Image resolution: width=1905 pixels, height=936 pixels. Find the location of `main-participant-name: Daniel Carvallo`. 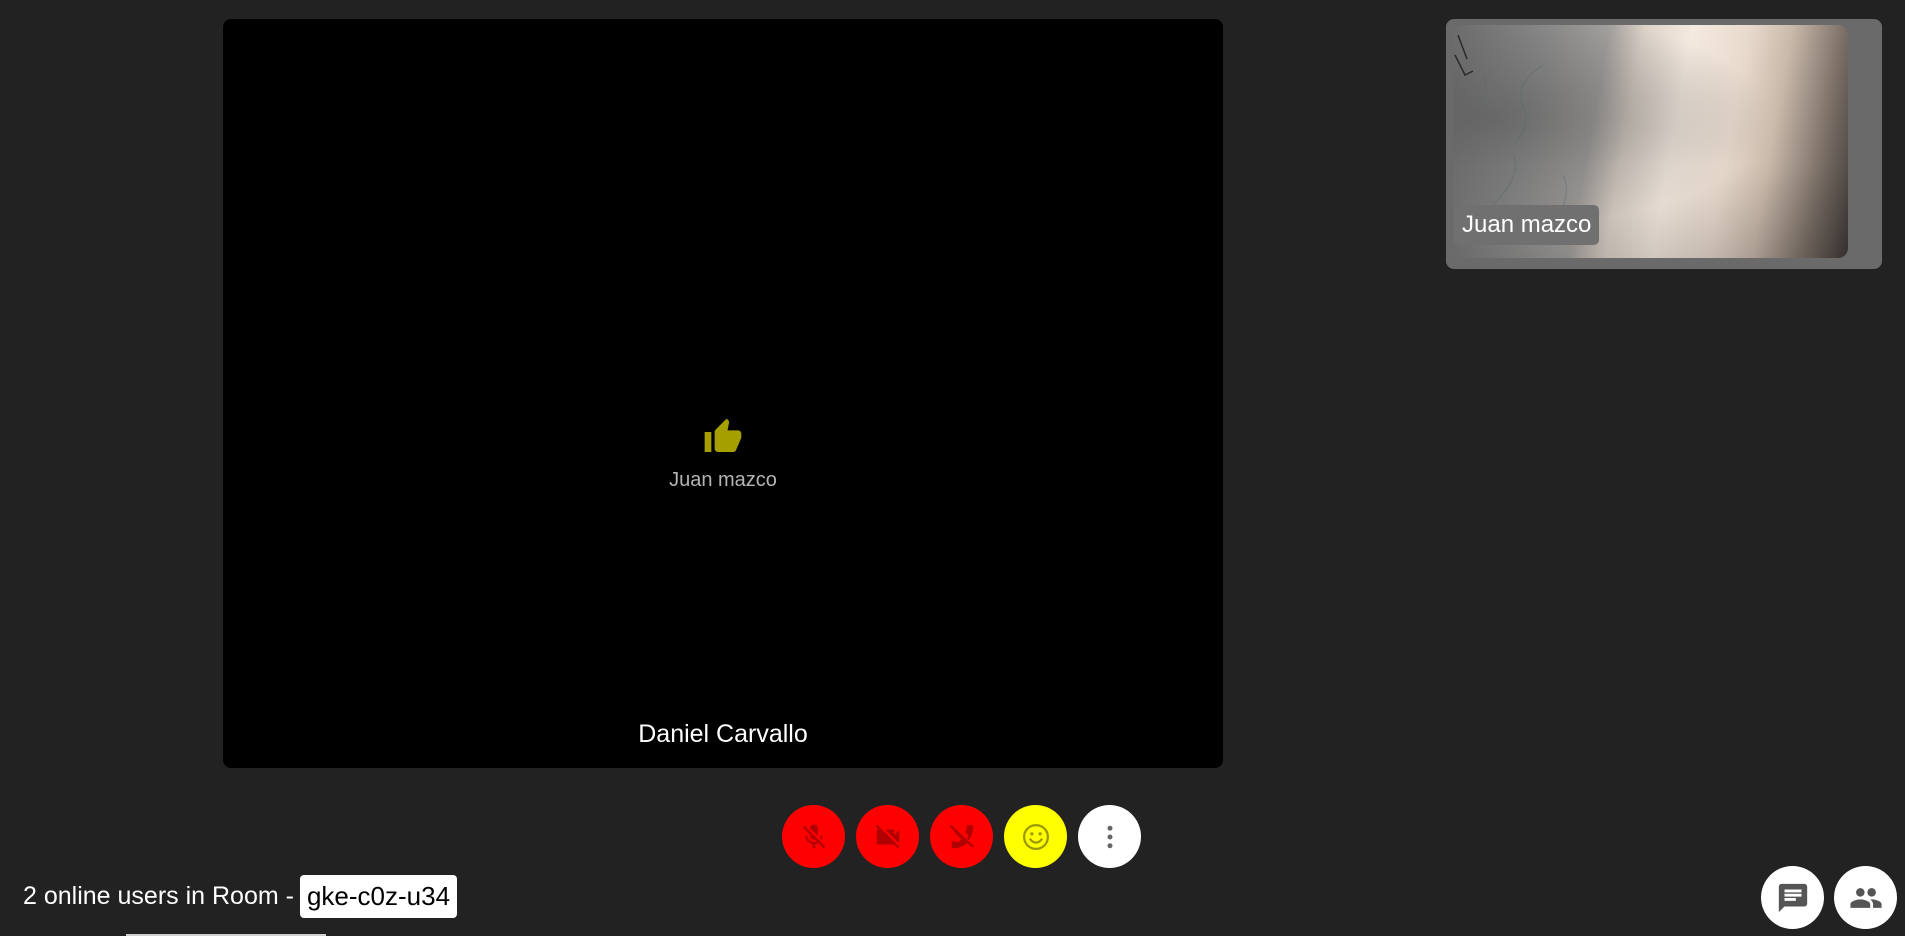

main-participant-name: Daniel Carvallo is located at coordinates (723, 734).